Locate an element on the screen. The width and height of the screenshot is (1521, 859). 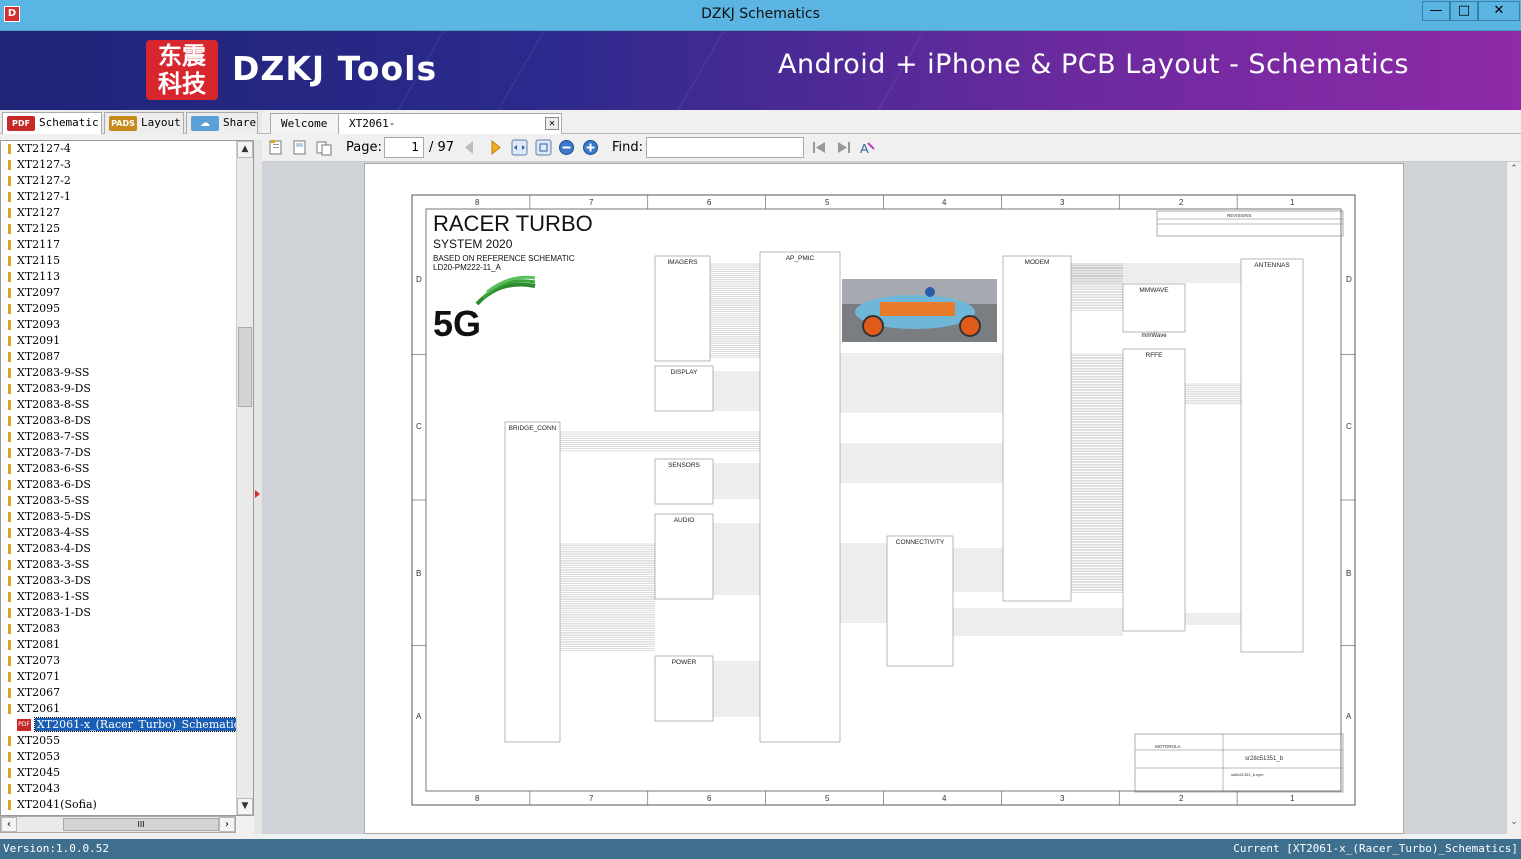
logo-text-line1: 东震 is located at coordinates (182, 55).